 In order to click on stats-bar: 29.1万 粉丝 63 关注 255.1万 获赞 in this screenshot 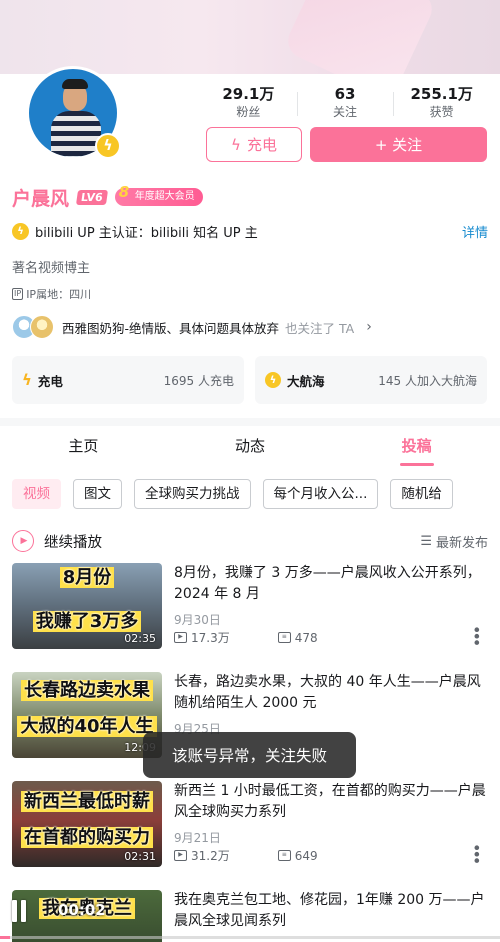, I will do `click(345, 102)`.